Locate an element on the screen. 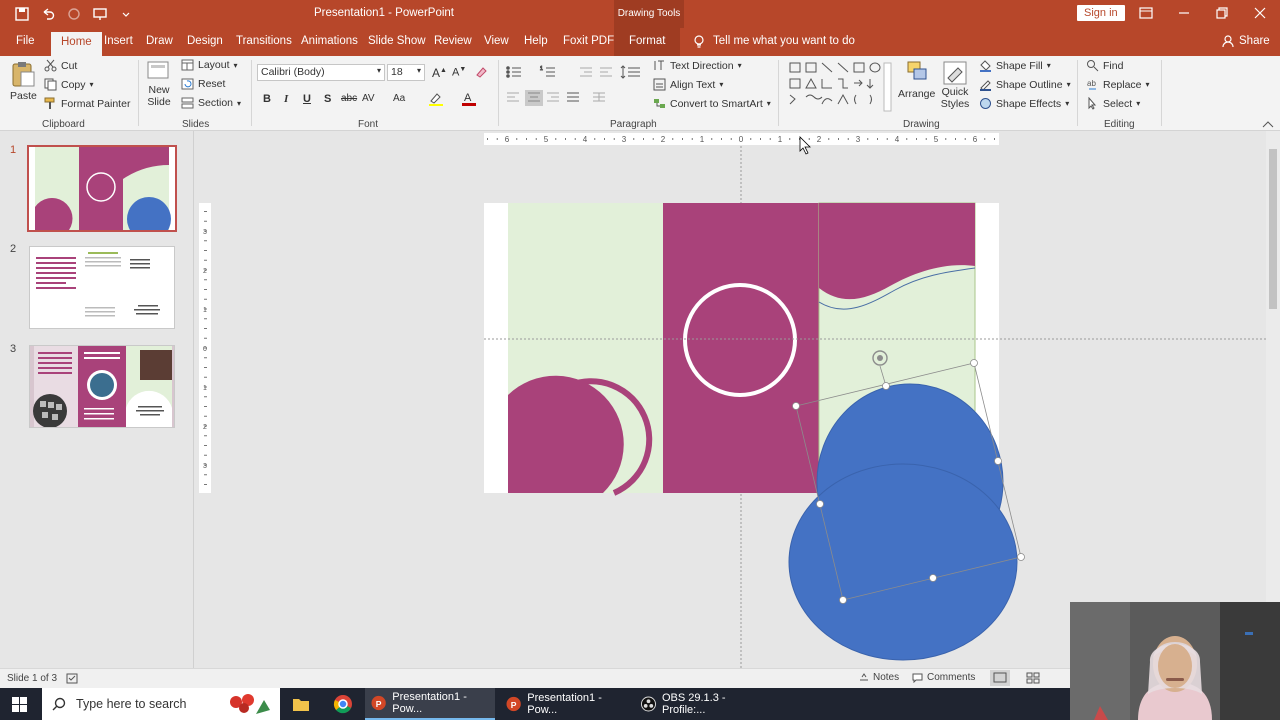 Image resolution: width=1280 pixels, height=720 pixels. highlight-button is located at coordinates (436, 99).